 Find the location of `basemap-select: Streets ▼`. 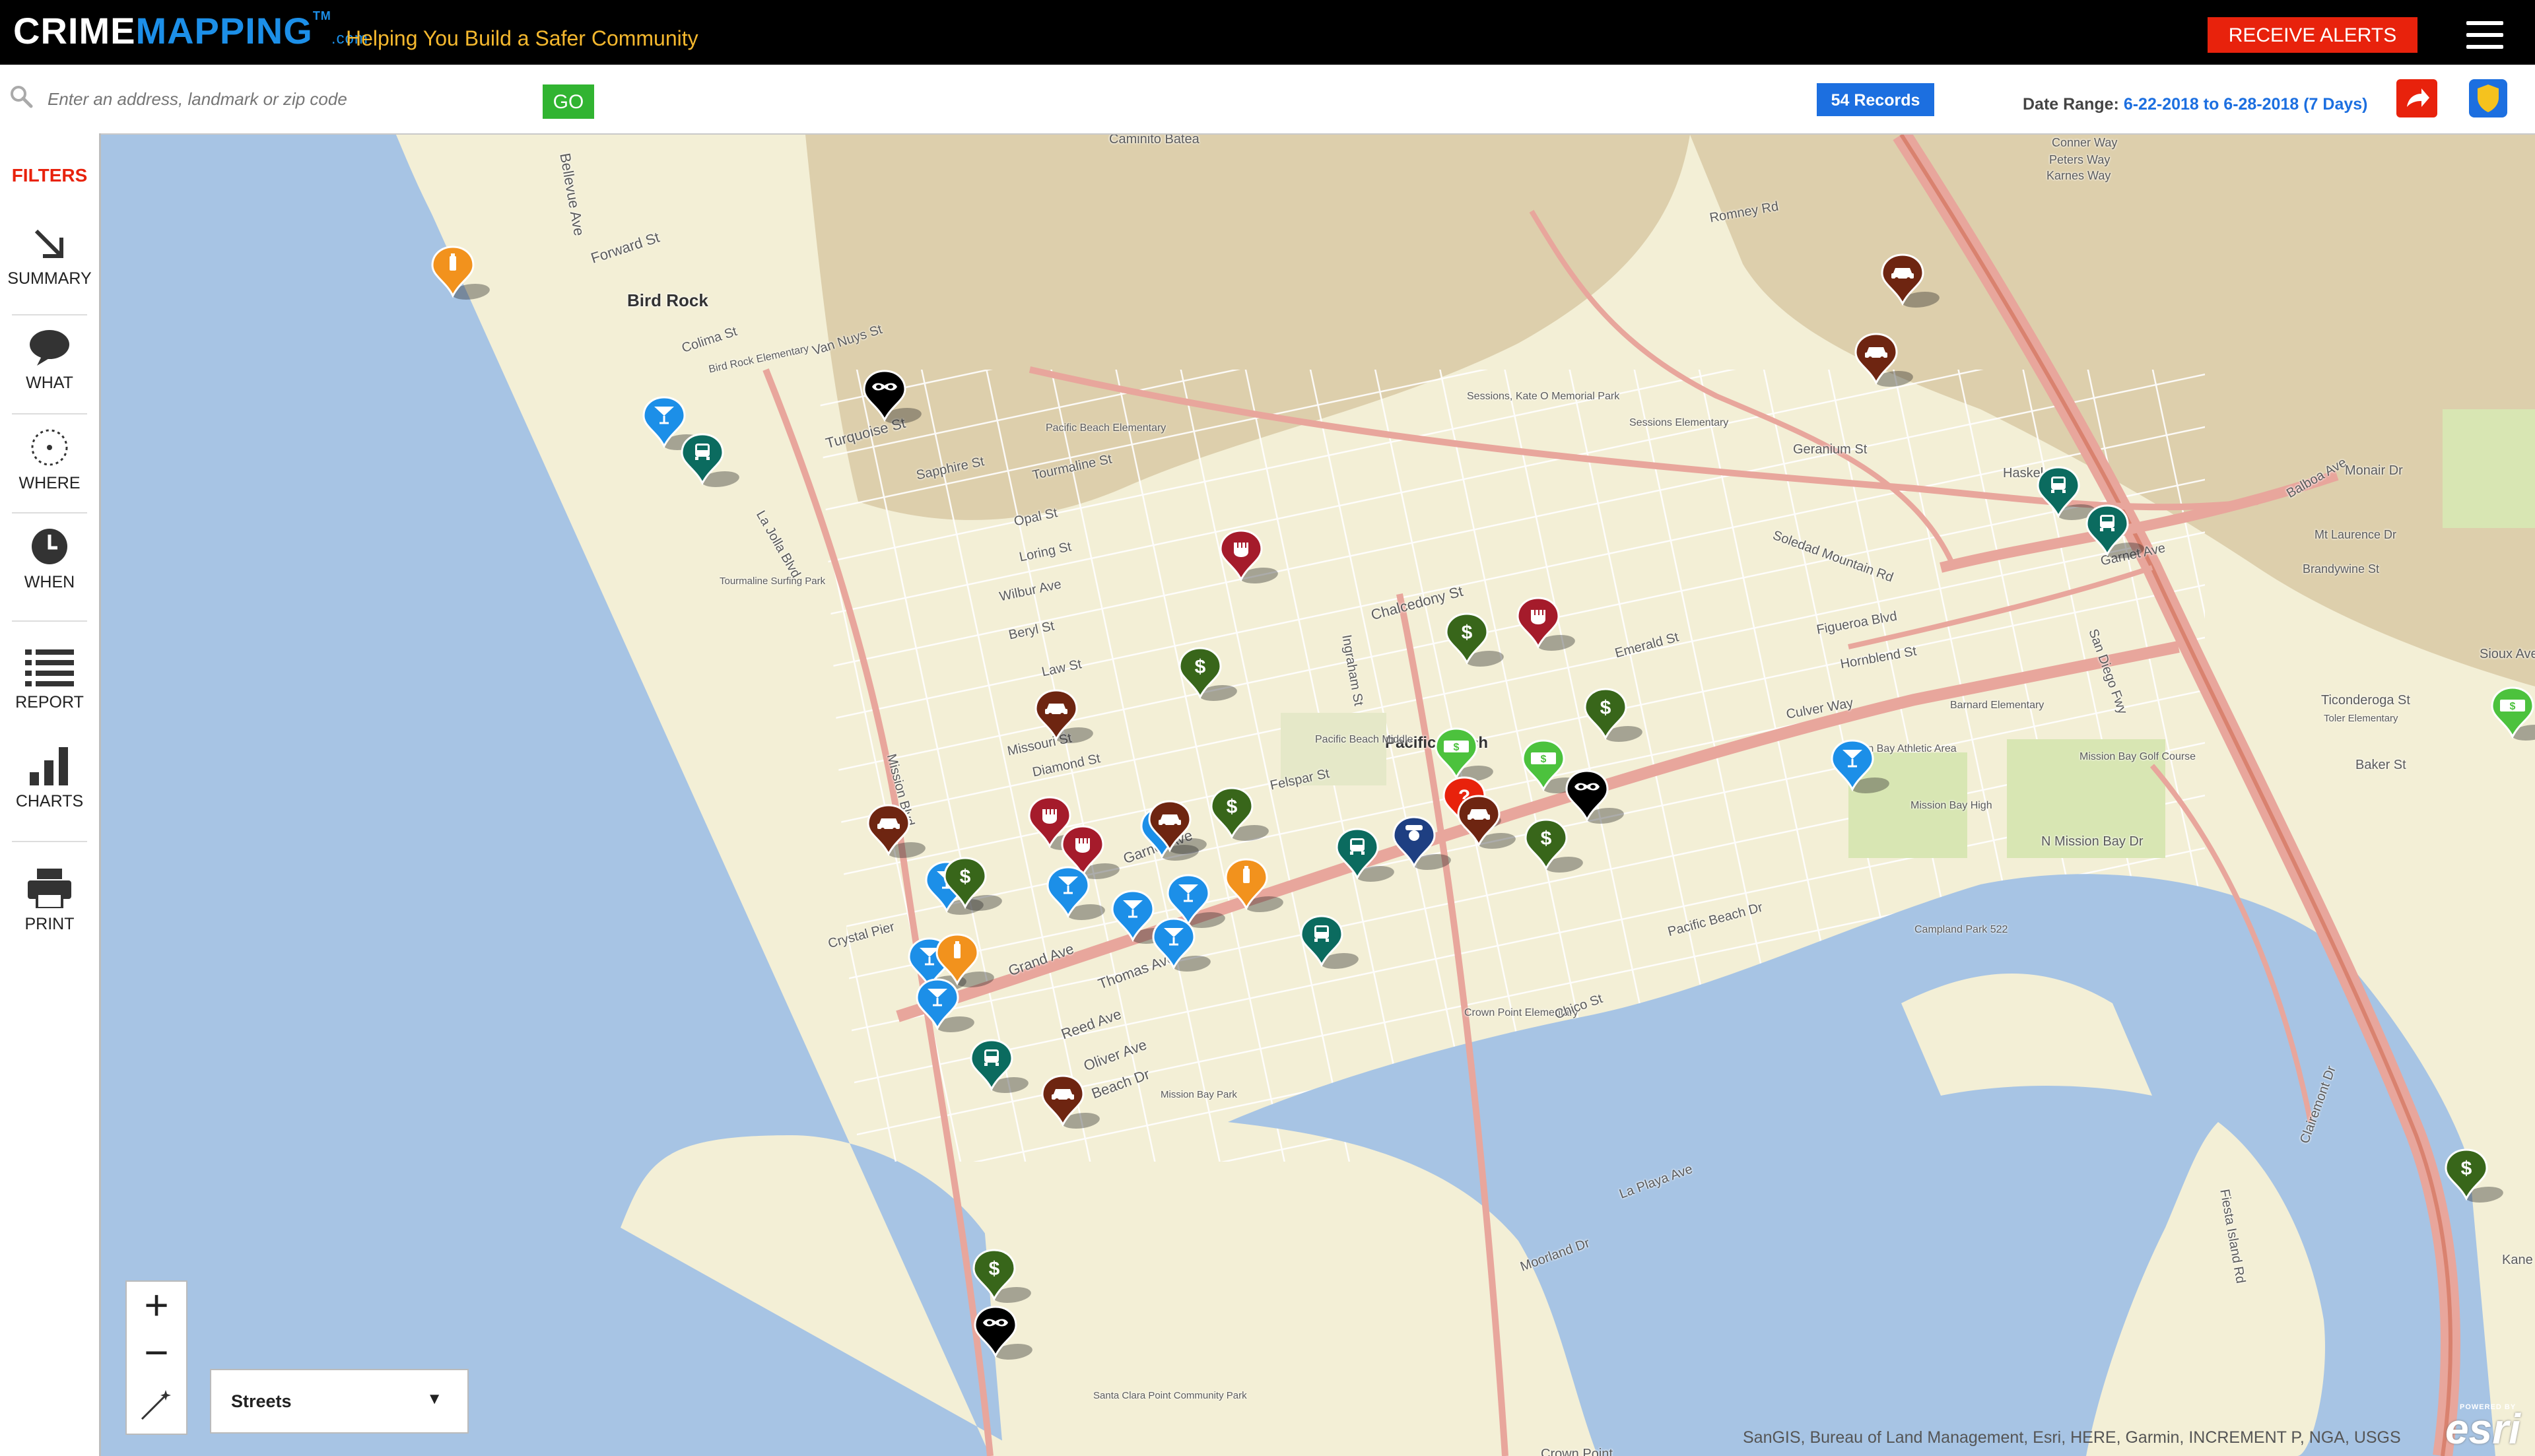

basemap-select: Streets ▼ is located at coordinates (339, 1401).